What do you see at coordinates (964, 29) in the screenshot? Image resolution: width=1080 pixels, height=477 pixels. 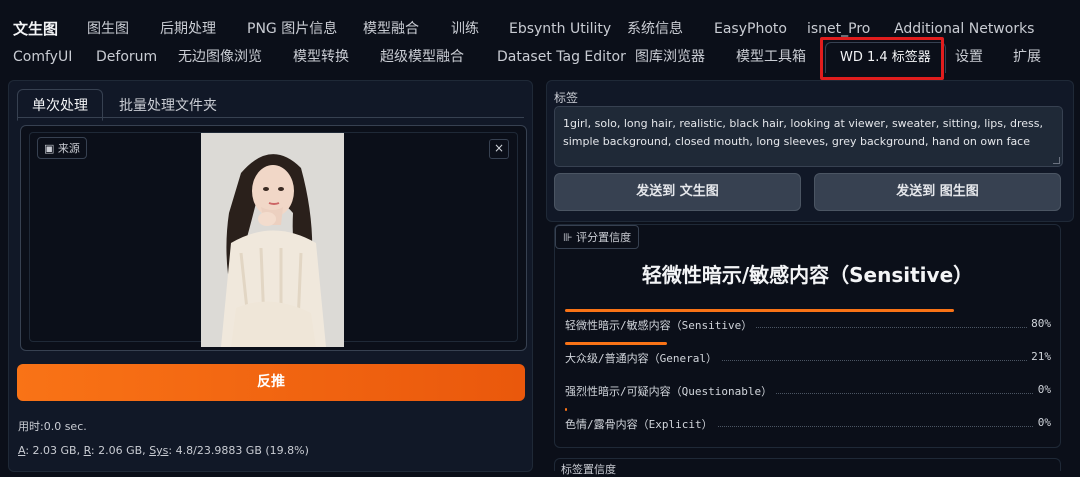 I see `tab-additional-networks: Additional Networks` at bounding box center [964, 29].